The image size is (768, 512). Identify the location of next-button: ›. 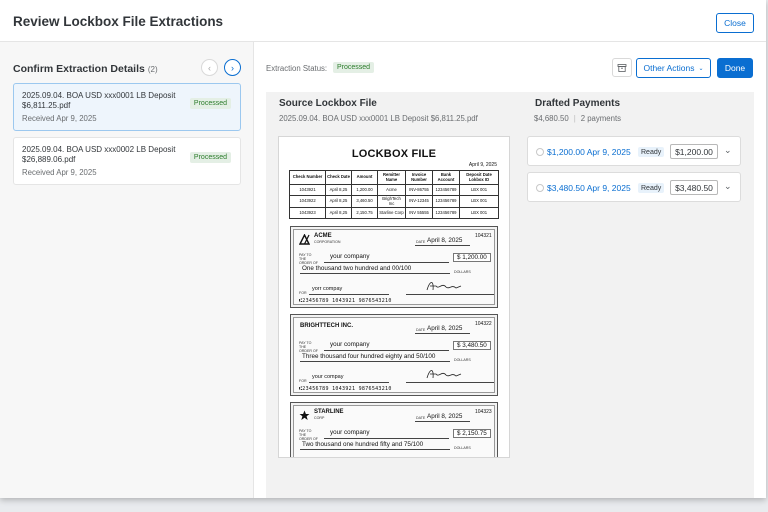
(232, 67).